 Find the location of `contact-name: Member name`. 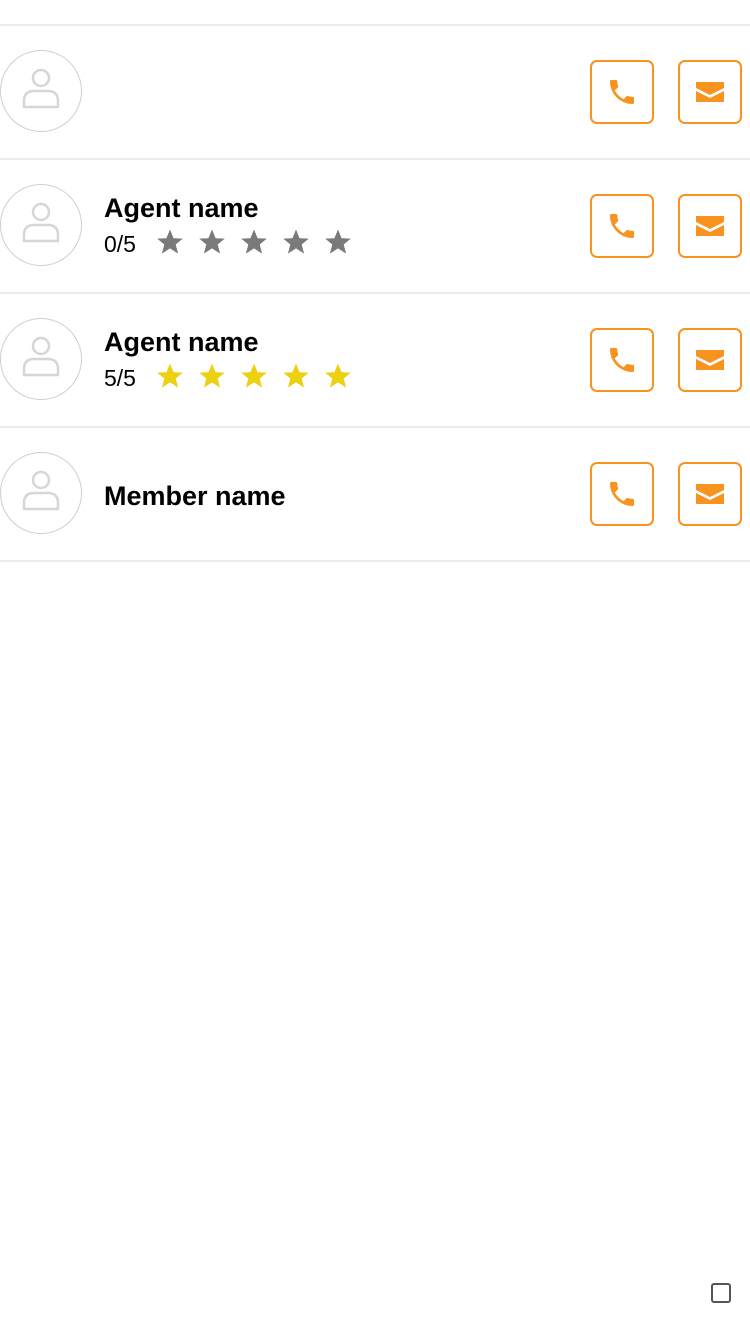

contact-name: Member name is located at coordinates (195, 496).